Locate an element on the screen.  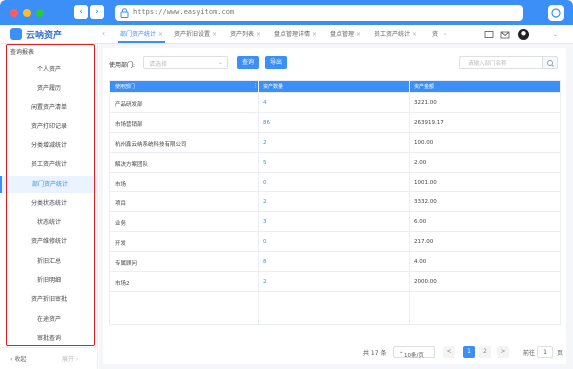
browser-menu-button is located at coordinates (556, 13).